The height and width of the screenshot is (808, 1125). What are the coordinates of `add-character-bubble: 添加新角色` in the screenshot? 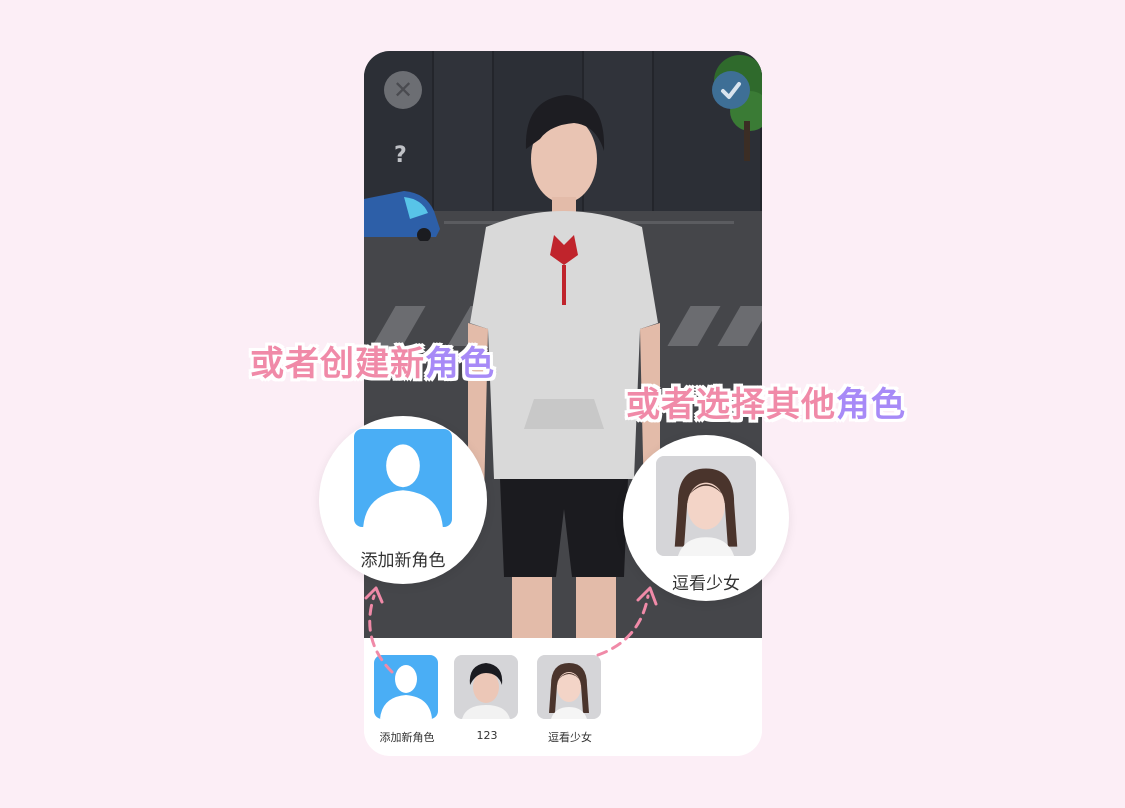 It's located at (403, 500).